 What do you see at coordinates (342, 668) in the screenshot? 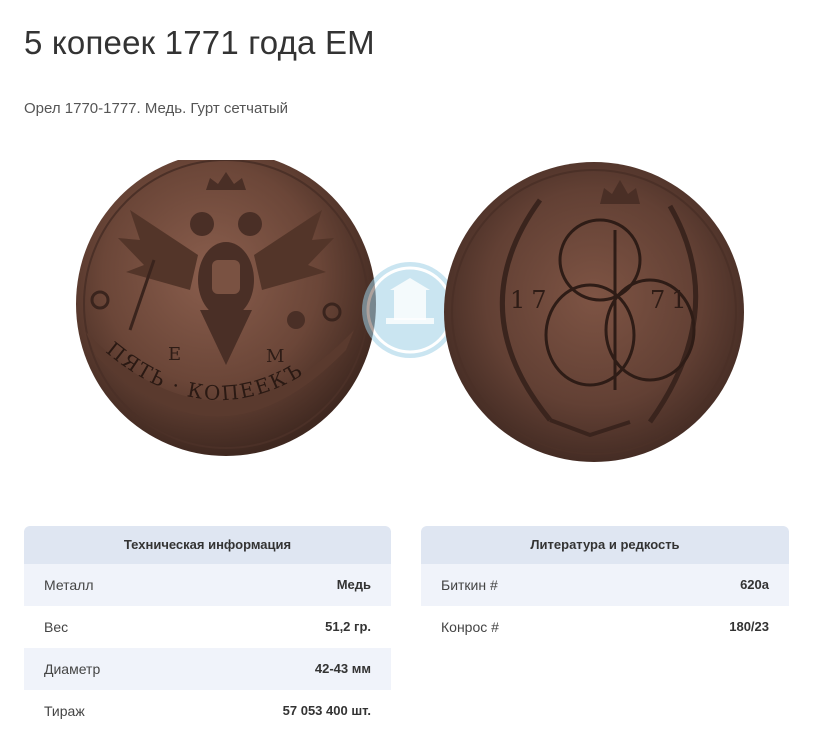
I see `row-value: 42-43 мм` at bounding box center [342, 668].